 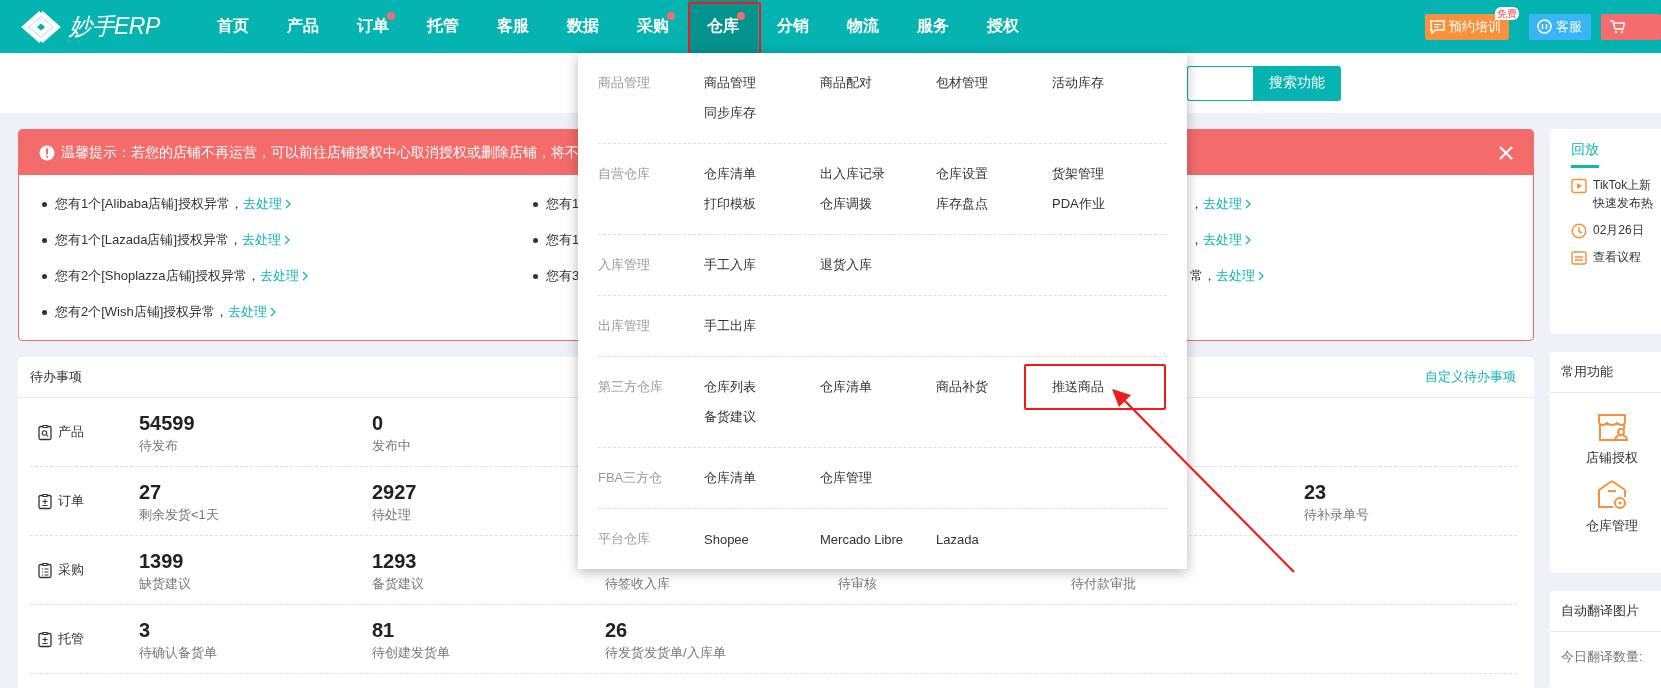 What do you see at coordinates (1623, 185) in the screenshot?
I see `replay-text: TikTok上新` at bounding box center [1623, 185].